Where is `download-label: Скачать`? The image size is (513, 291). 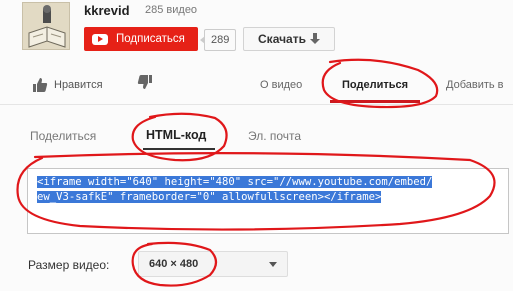 download-label: Скачать is located at coordinates (282, 39).